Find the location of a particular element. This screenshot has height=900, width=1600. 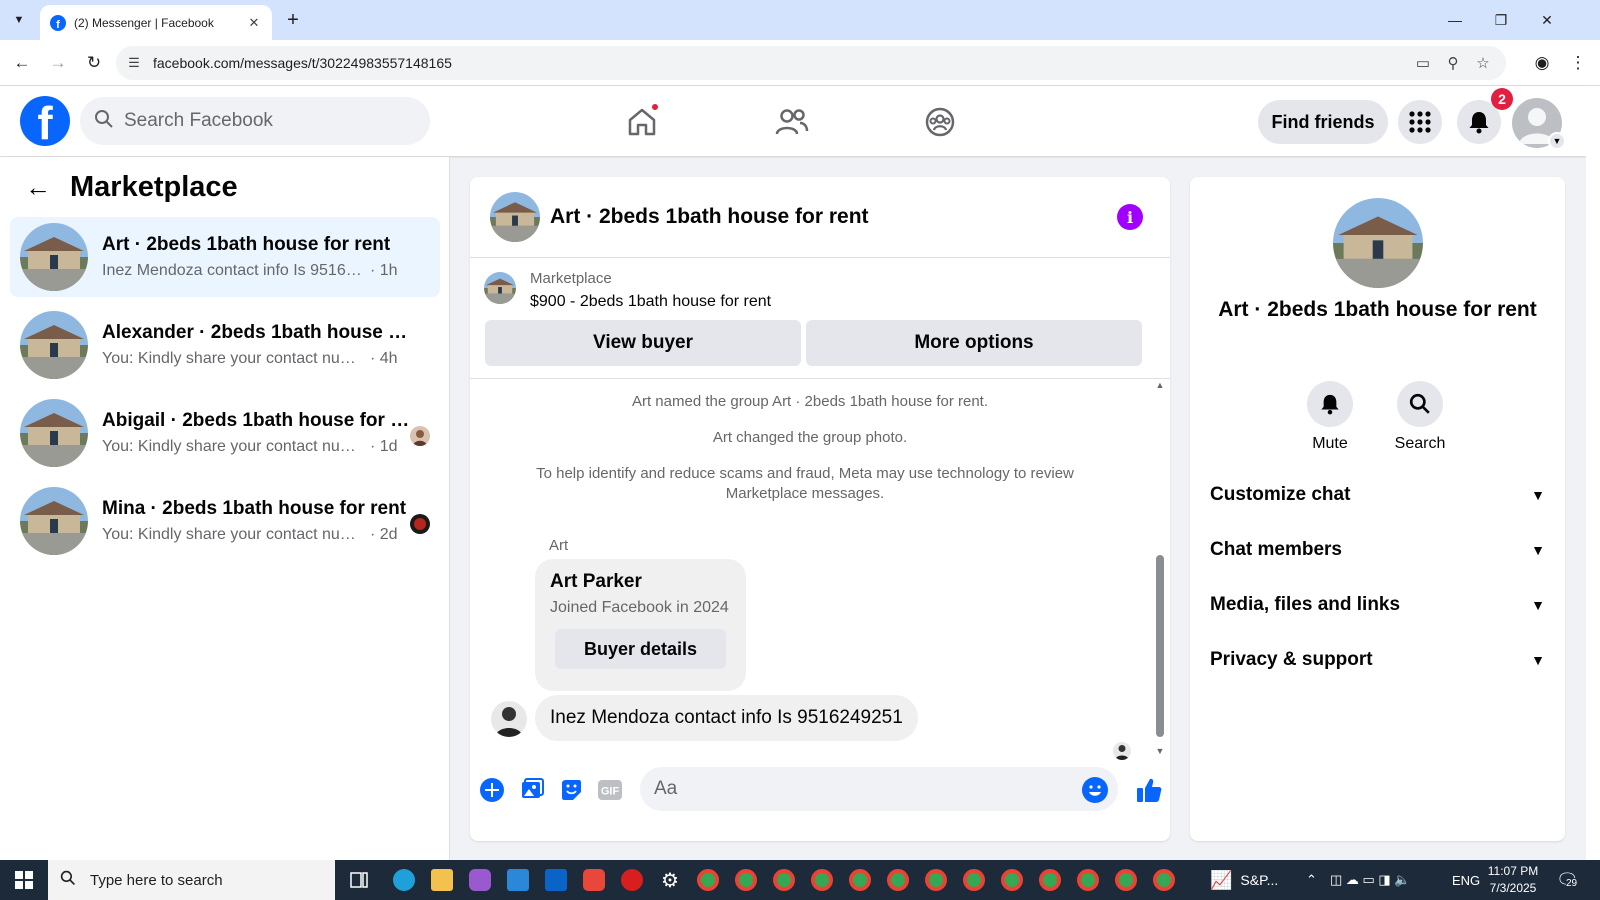

message-input is located at coordinates (854, 789).